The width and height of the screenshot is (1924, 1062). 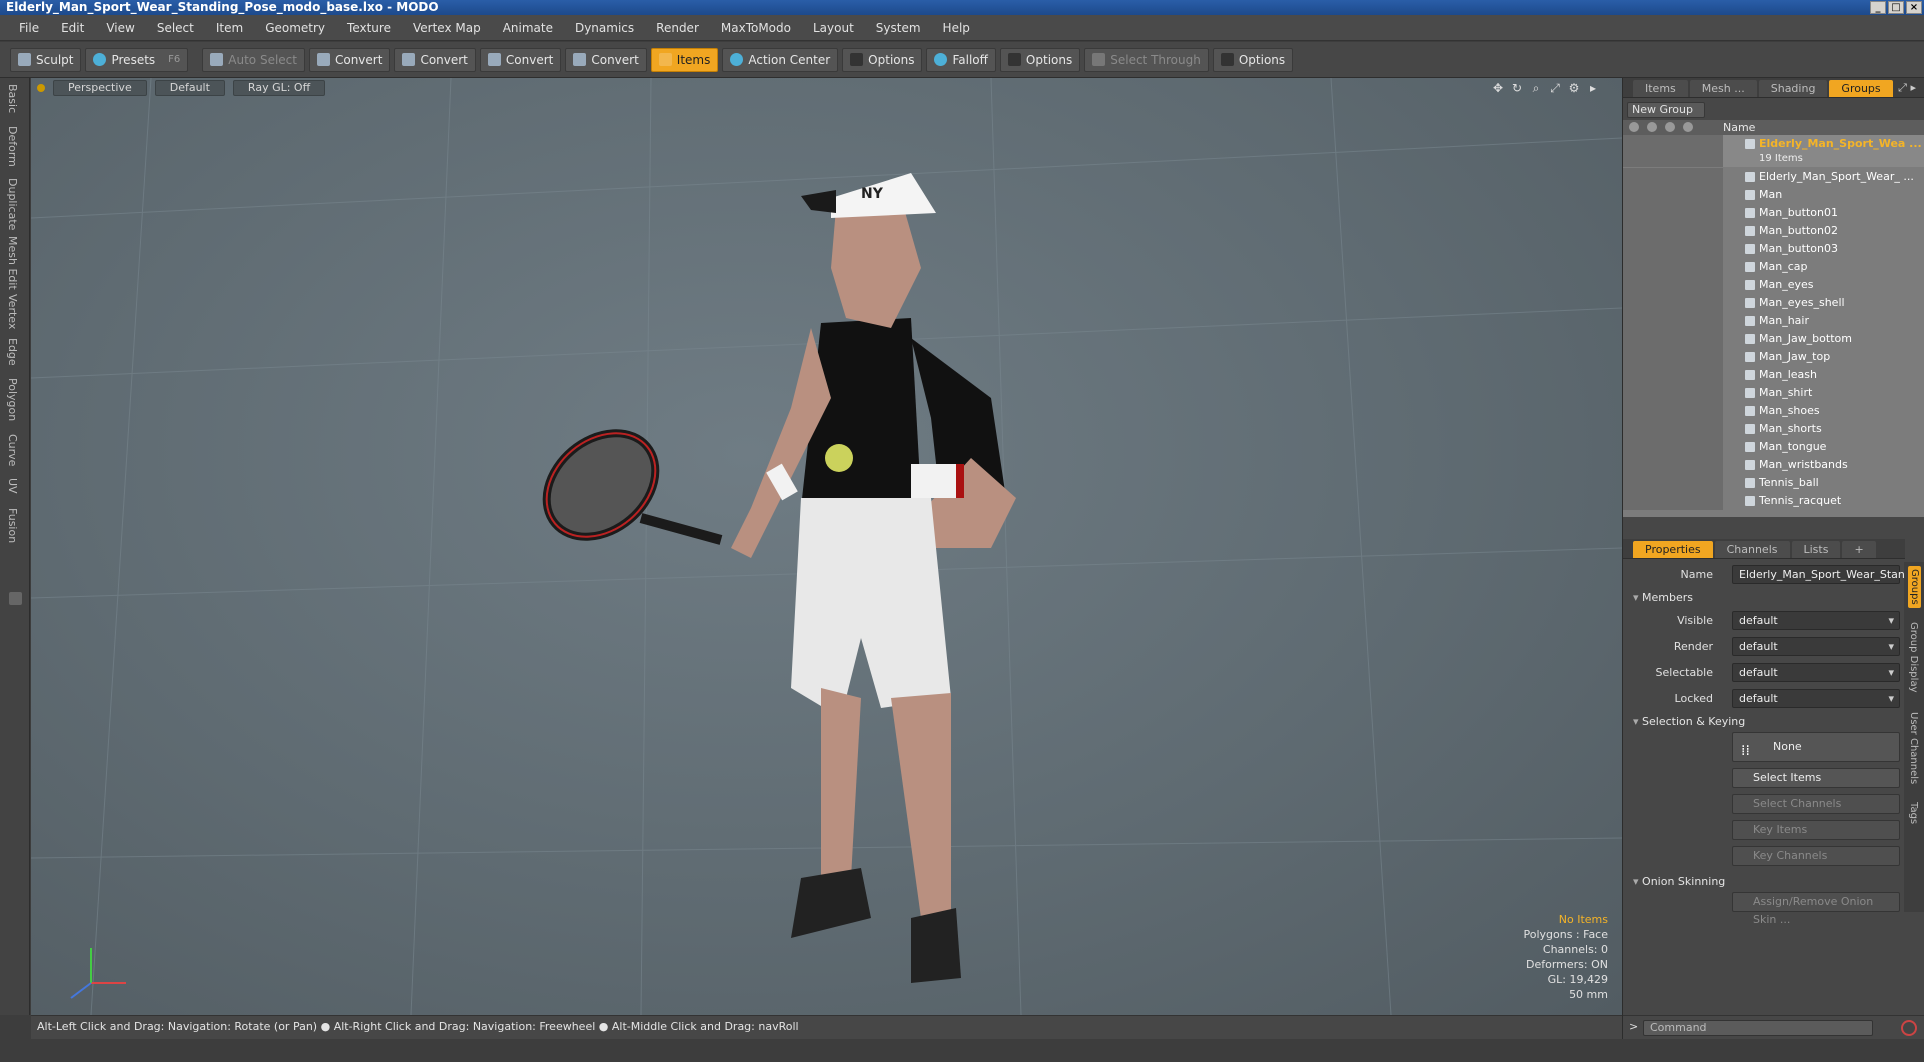 What do you see at coordinates (1670, 127) in the screenshot?
I see `lock-icon` at bounding box center [1670, 127].